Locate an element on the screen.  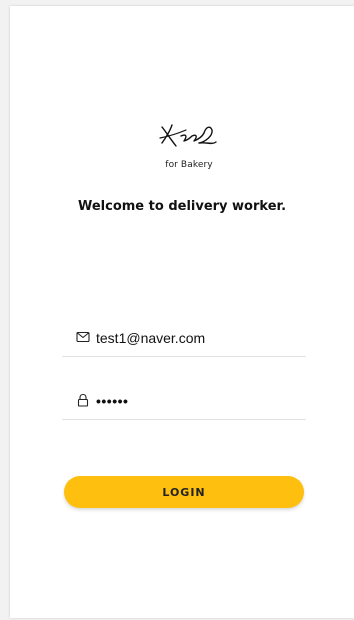
email-input is located at coordinates (196, 338).